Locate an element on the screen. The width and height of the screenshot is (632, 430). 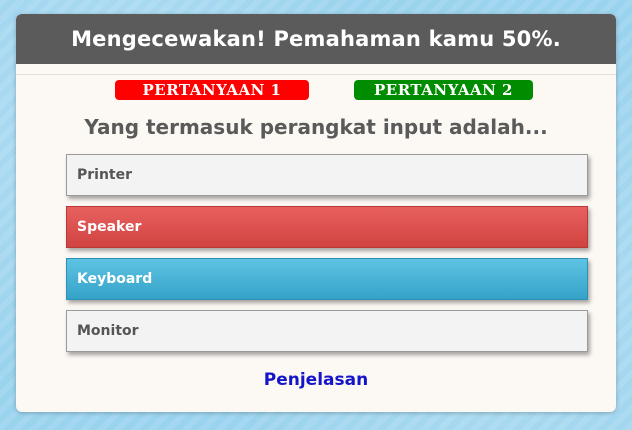
option-printer: Printer is located at coordinates (327, 175).